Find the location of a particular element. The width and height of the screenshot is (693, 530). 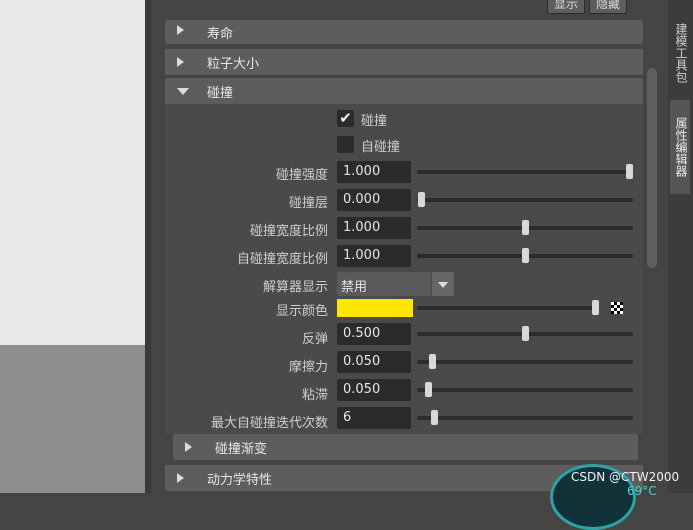

side-tab-bar: 建模工具包 属性编辑器 is located at coordinates (680, 246).